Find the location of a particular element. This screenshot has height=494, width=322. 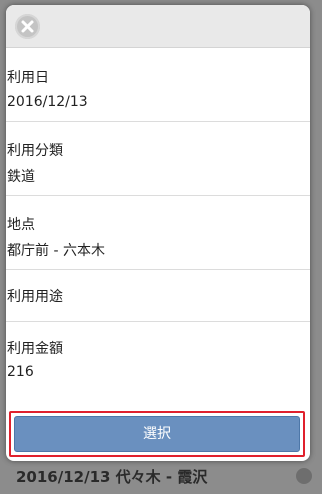

modal-footer: 選択 is located at coordinates (158, 433).